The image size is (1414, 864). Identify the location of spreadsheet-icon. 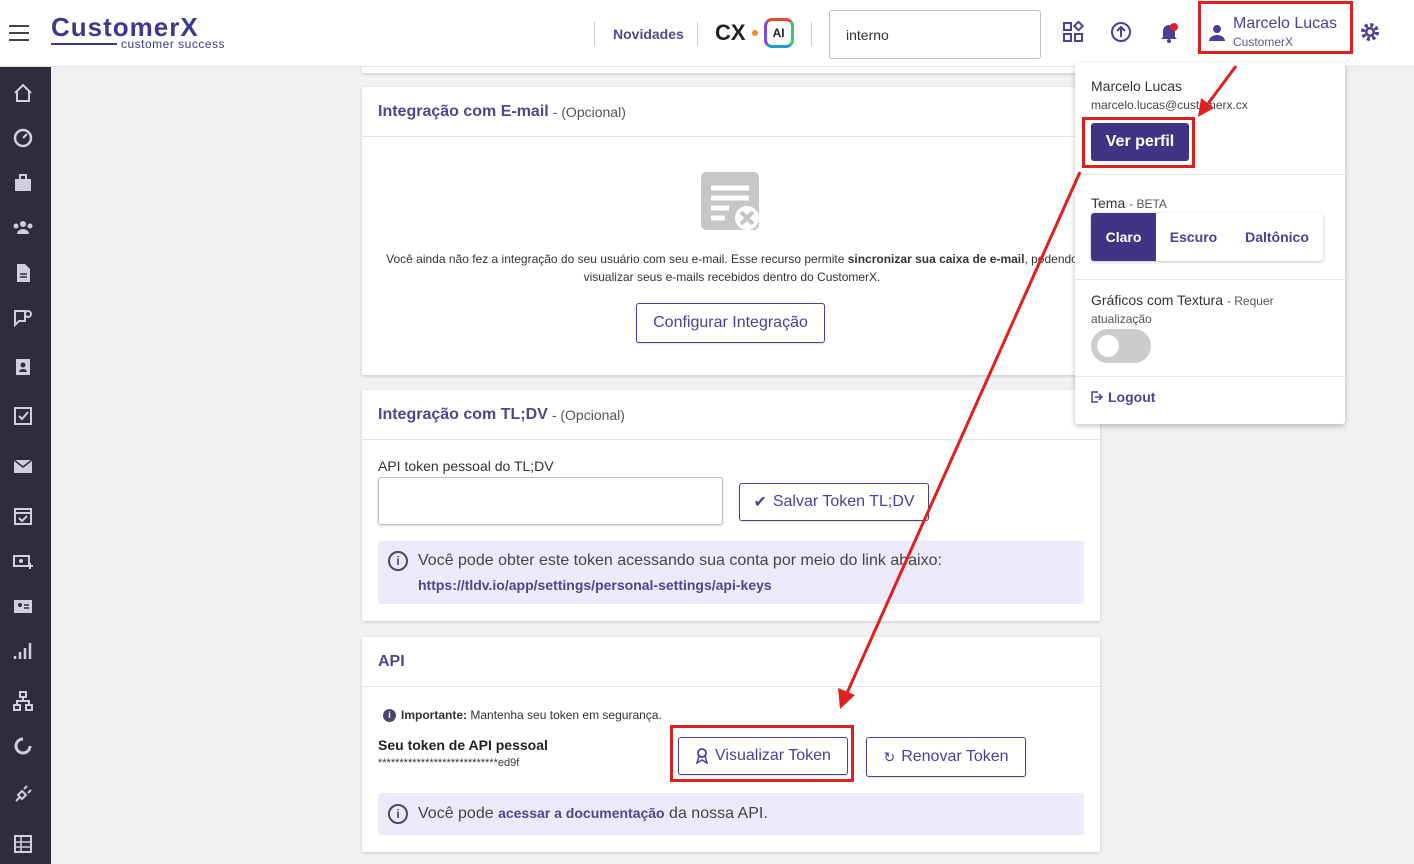
(23, 844).